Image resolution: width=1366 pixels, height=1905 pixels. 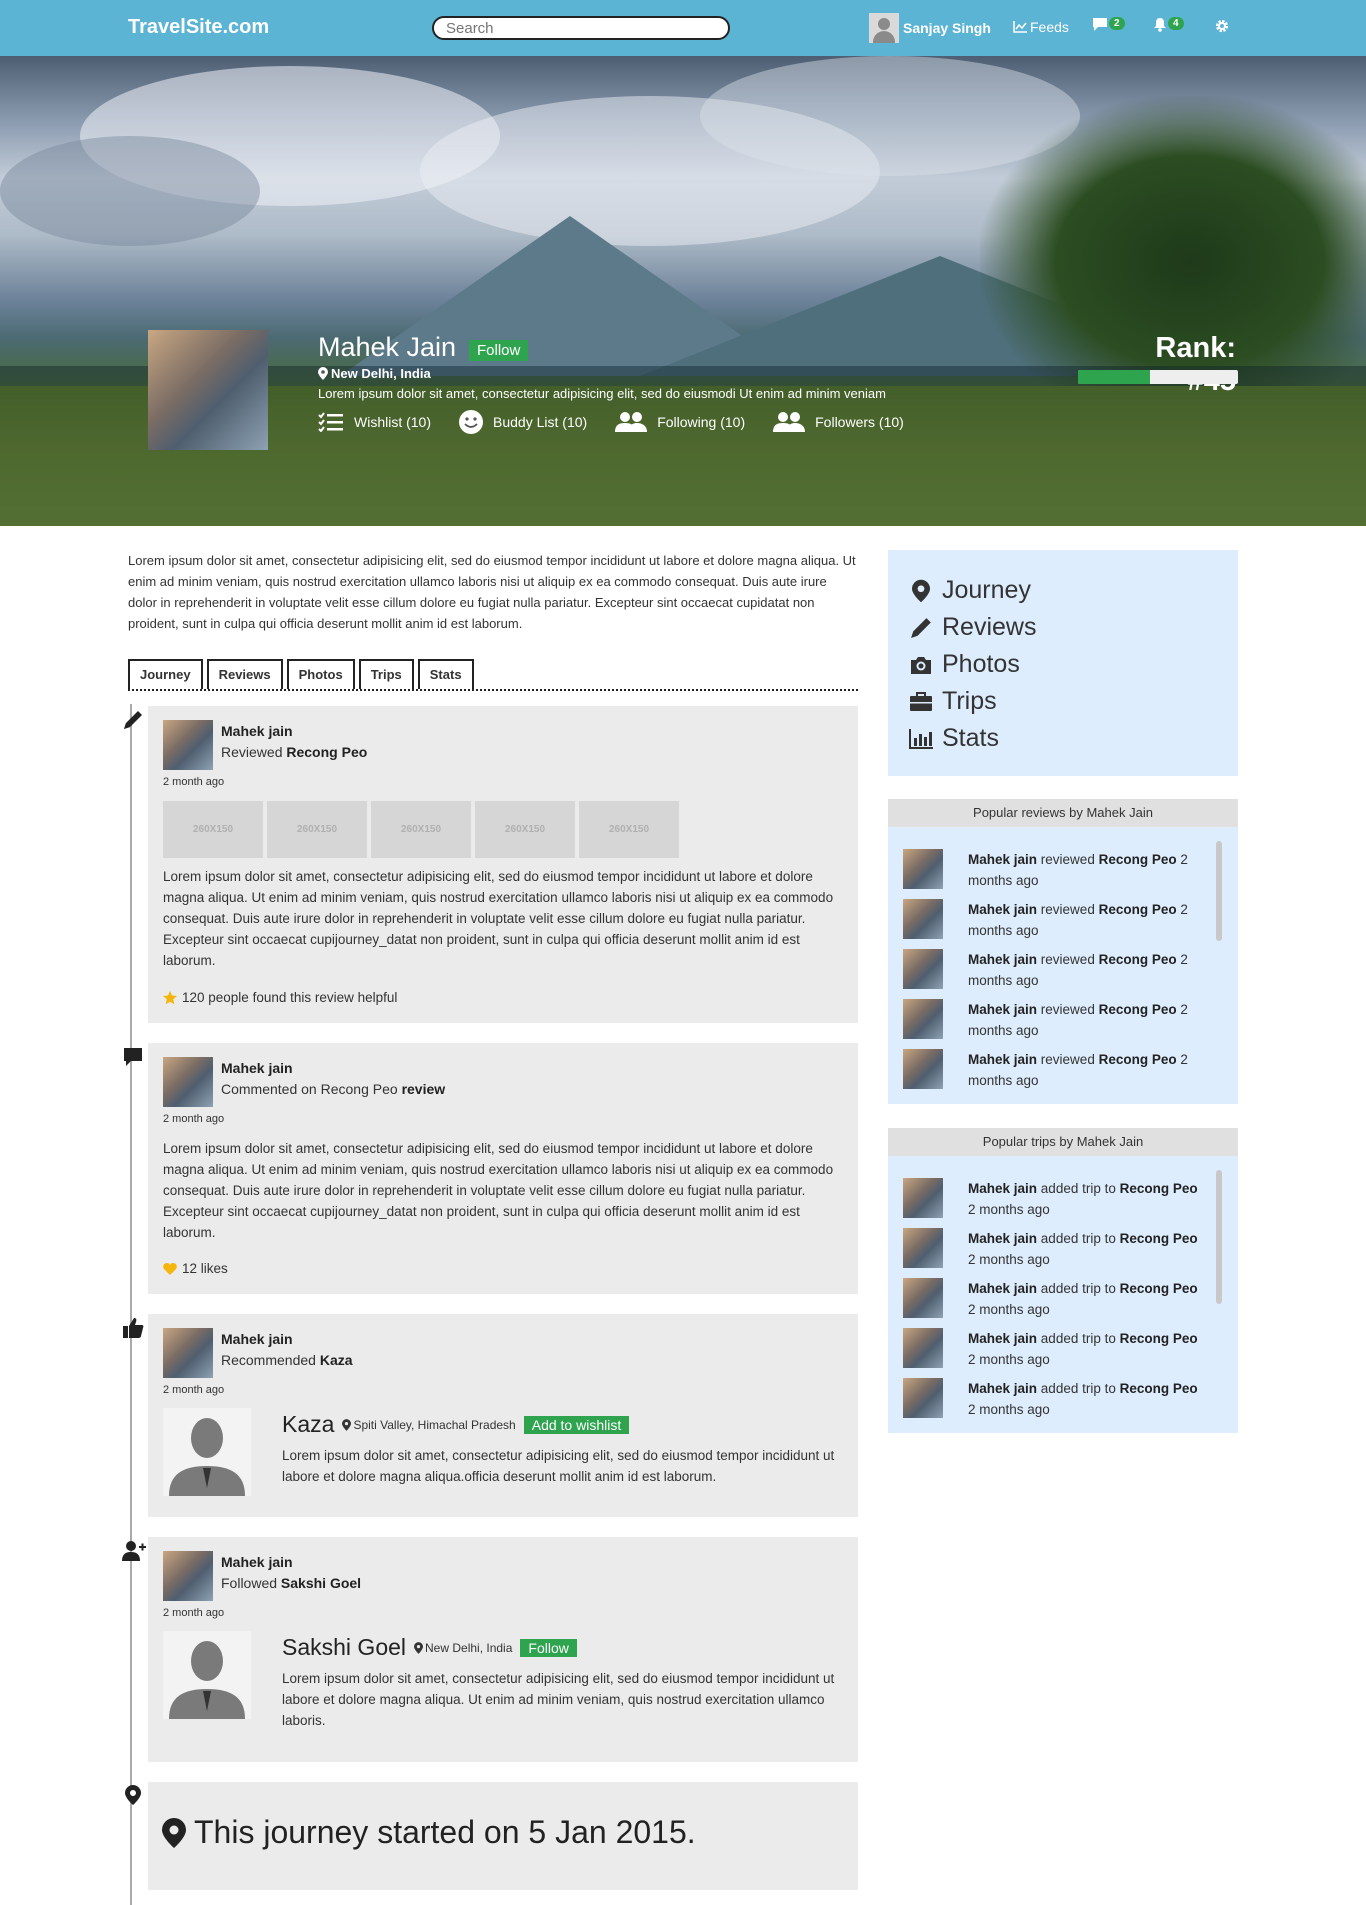 What do you see at coordinates (1041, 27) in the screenshot?
I see `feeds-link: Feeds` at bounding box center [1041, 27].